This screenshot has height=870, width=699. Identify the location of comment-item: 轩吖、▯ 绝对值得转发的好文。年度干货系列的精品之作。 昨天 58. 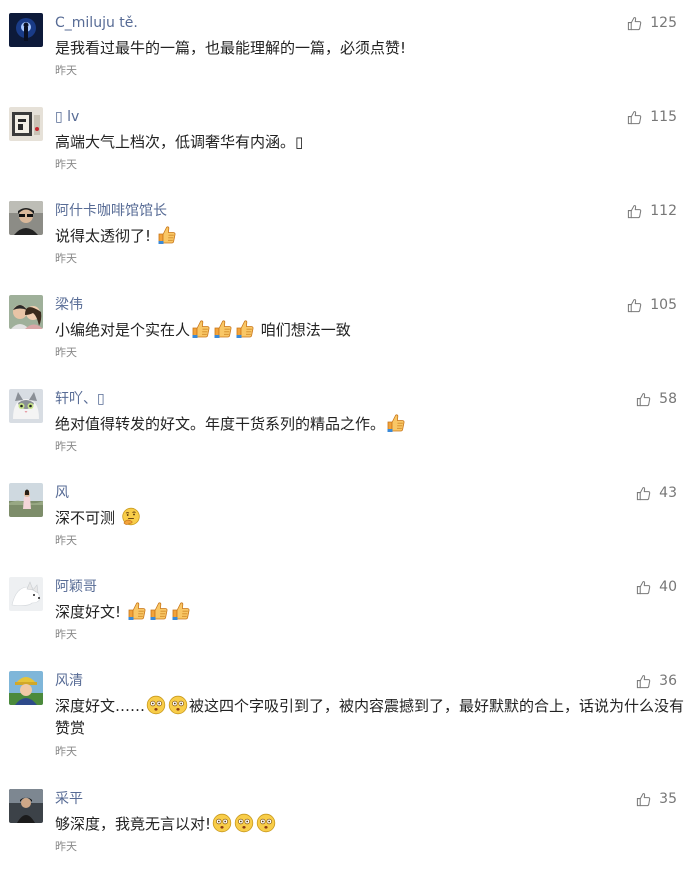
(349, 423).